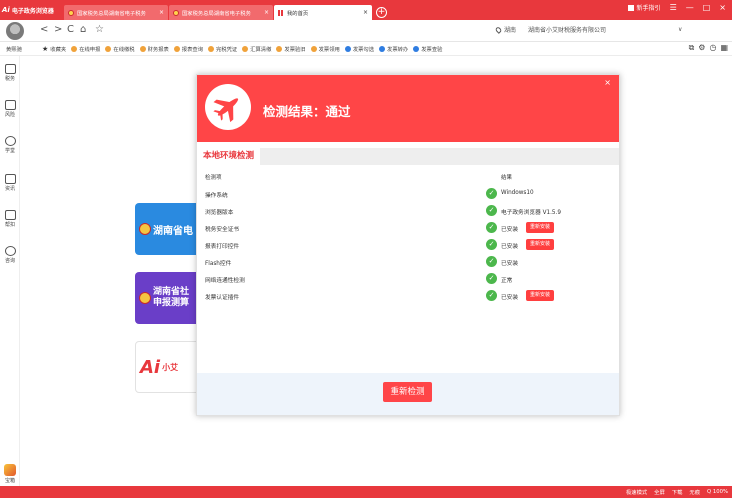  I want to click on bookmark-item: 发票领用, so click(325, 49).